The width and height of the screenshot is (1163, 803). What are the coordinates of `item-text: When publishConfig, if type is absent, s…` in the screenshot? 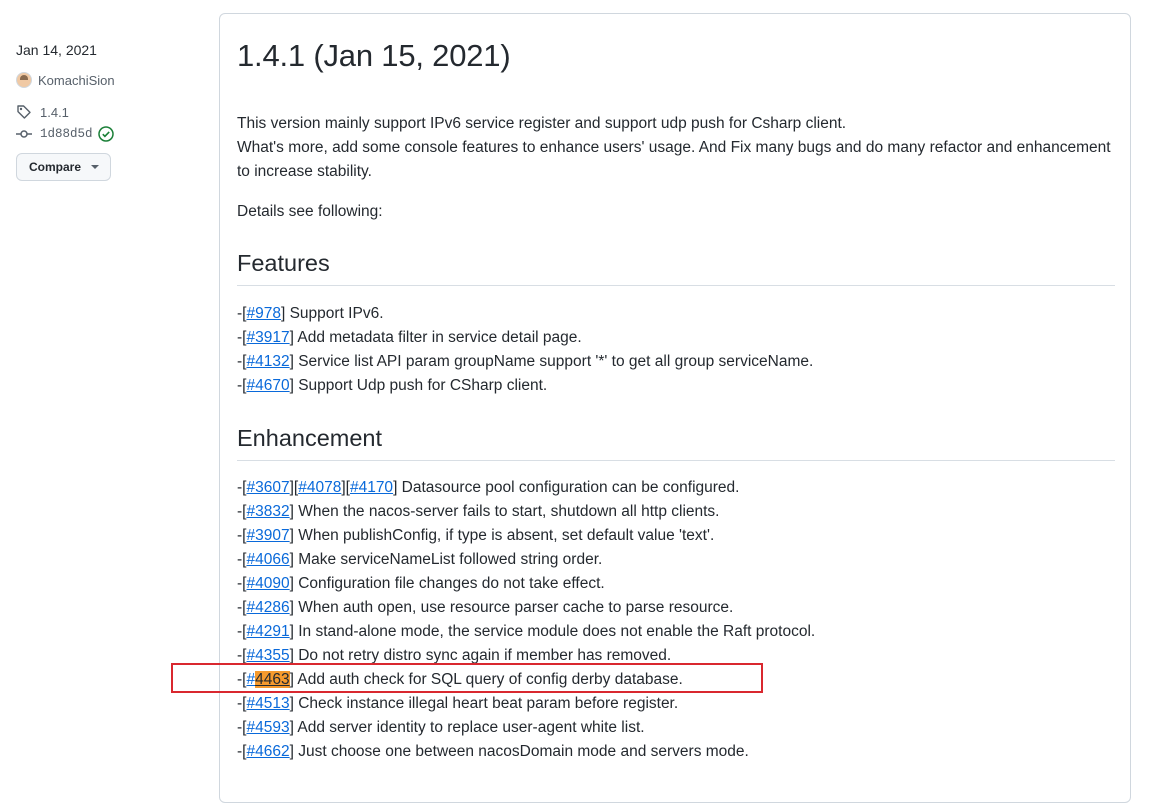 It's located at (504, 535).